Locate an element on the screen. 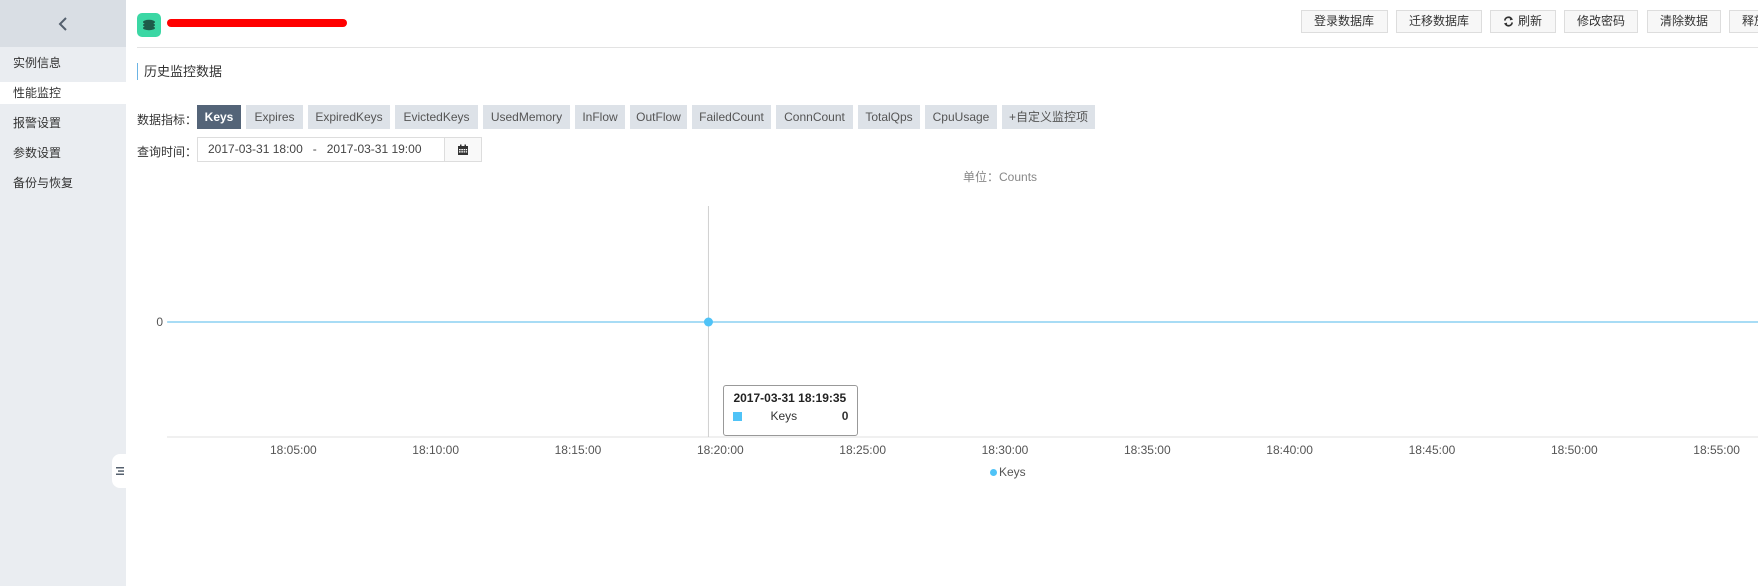 This screenshot has width=1758, height=586. x-tick-label: 18:55:00 is located at coordinates (1716, 450).